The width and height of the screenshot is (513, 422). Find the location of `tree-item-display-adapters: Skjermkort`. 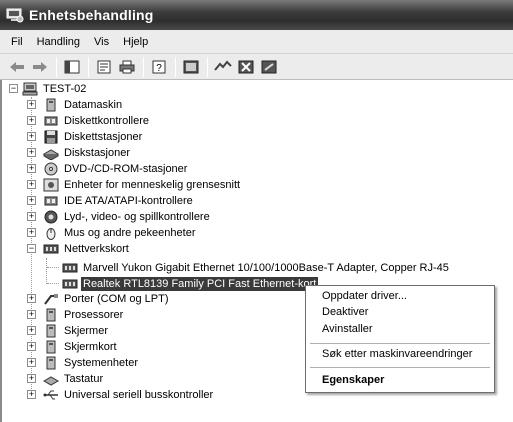

tree-item-display-adapters: Skjermkort is located at coordinates (81, 347).